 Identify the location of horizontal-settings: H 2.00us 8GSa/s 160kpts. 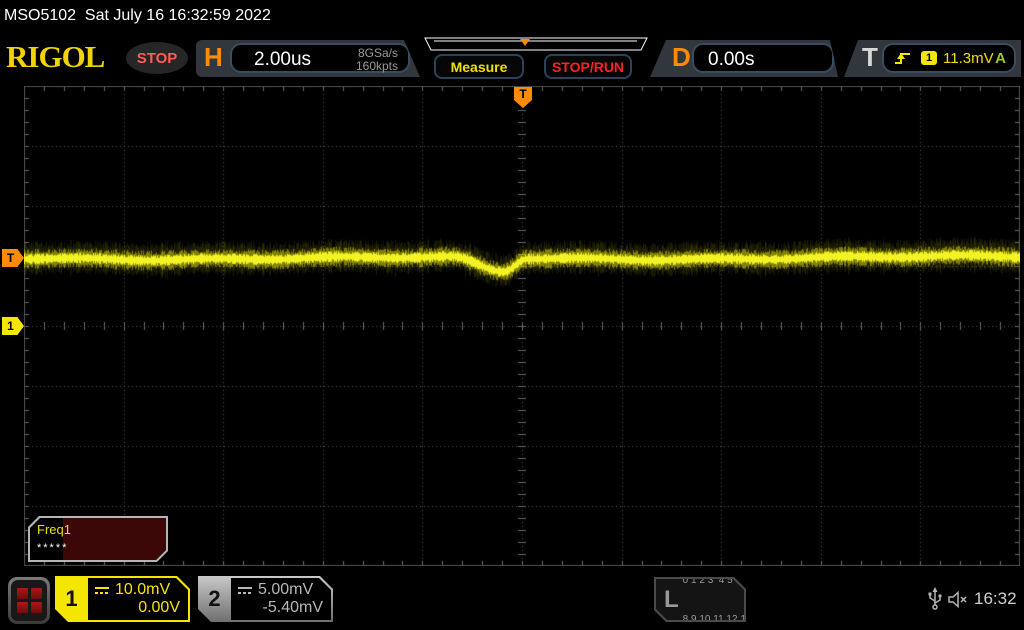
(308, 58).